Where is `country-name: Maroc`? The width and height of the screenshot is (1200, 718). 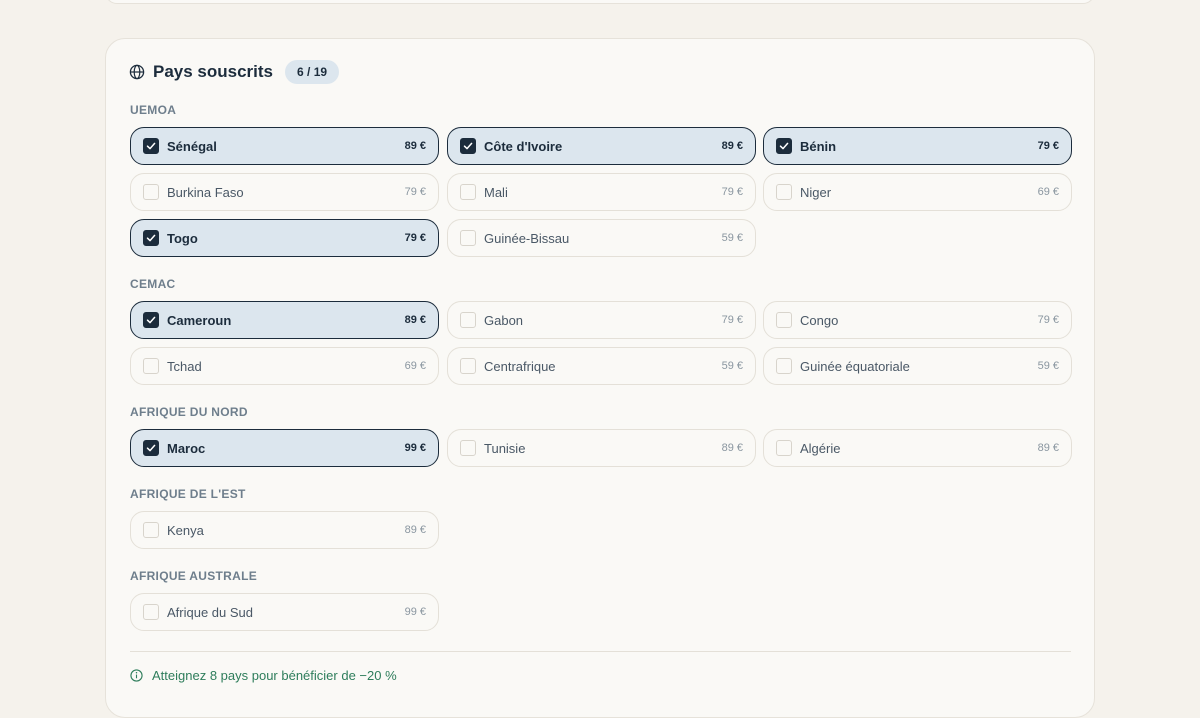 country-name: Maroc is located at coordinates (186, 448).